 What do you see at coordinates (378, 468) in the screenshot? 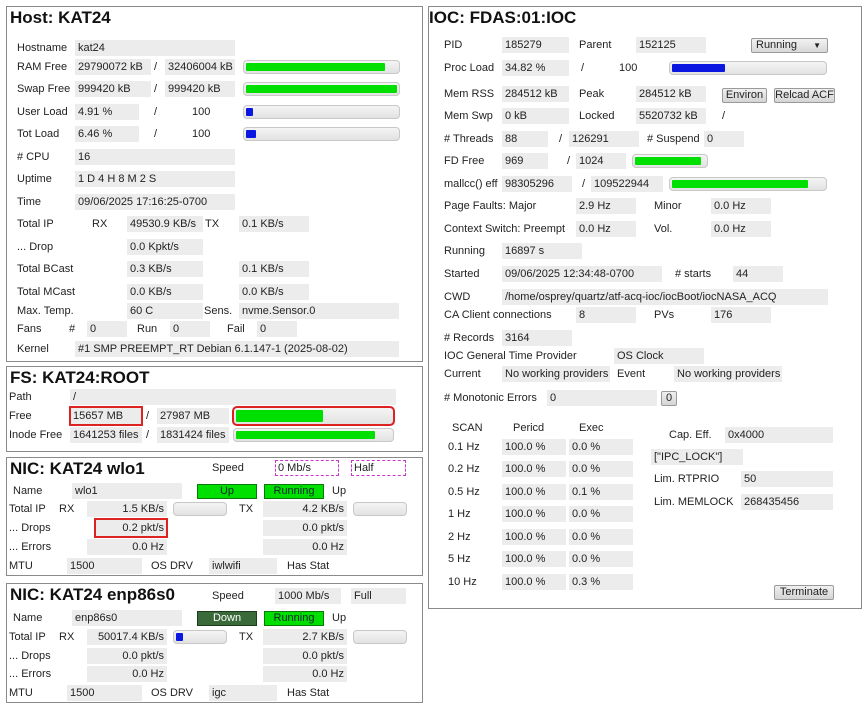
I see `nic-wlo1-duplex-value: Half` at bounding box center [378, 468].